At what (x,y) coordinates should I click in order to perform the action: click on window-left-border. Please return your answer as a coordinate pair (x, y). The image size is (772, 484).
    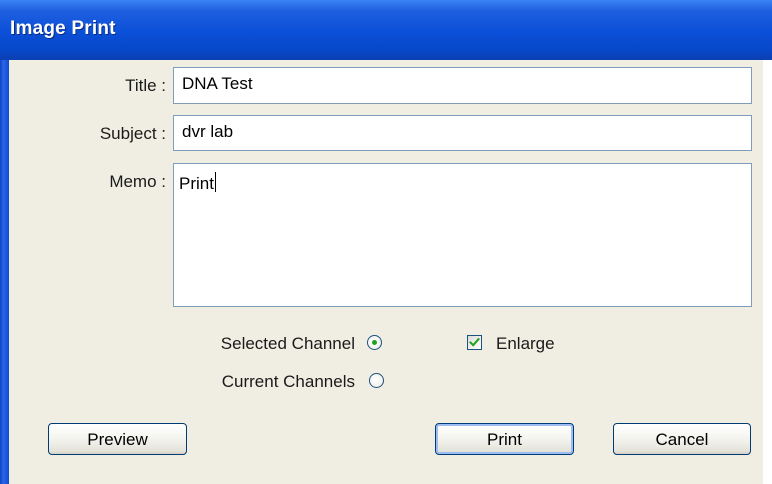
    Looking at the image, I should click on (4, 272).